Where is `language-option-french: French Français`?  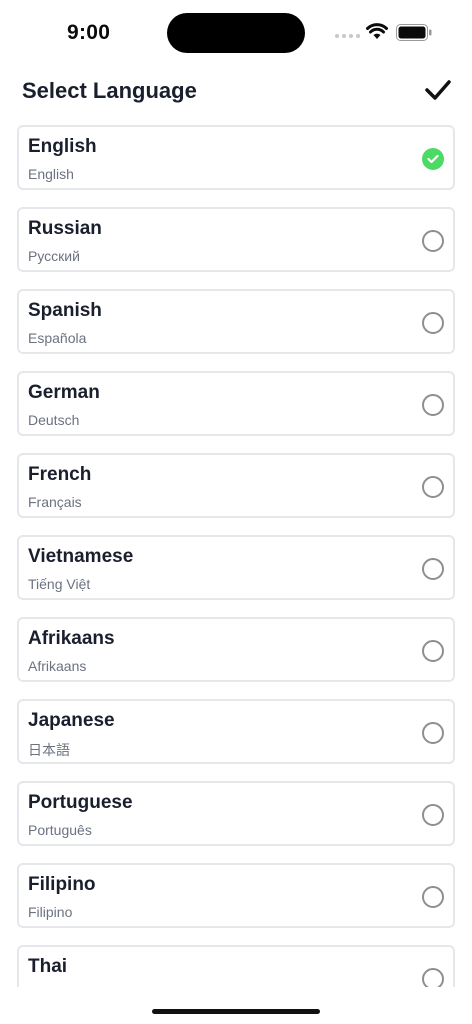
language-option-french: French Français is located at coordinates (236, 485).